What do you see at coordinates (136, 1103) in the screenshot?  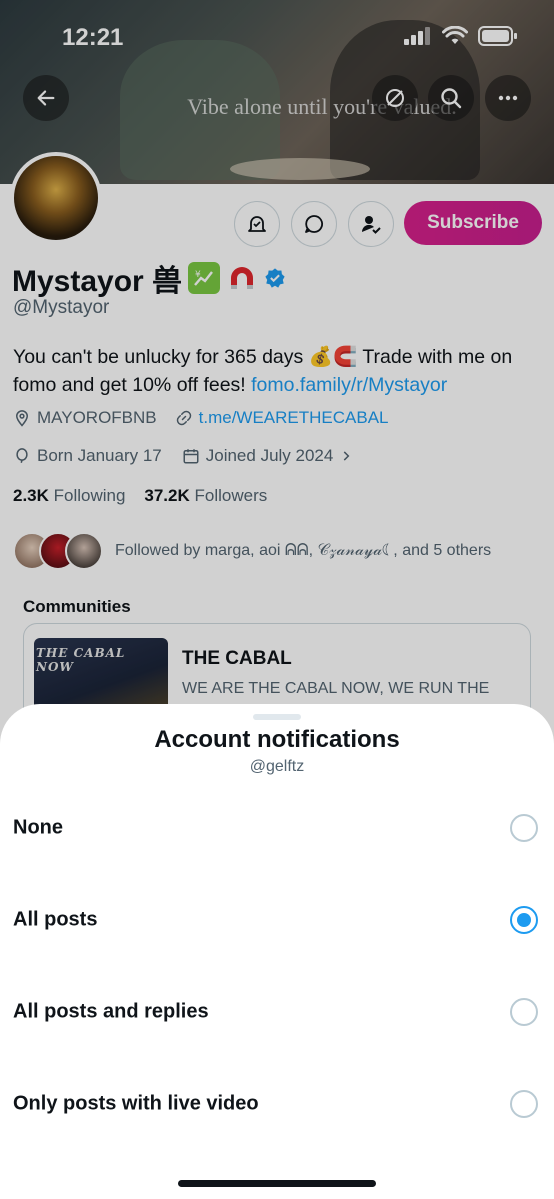 I see `option-label: Only posts with live video` at bounding box center [136, 1103].